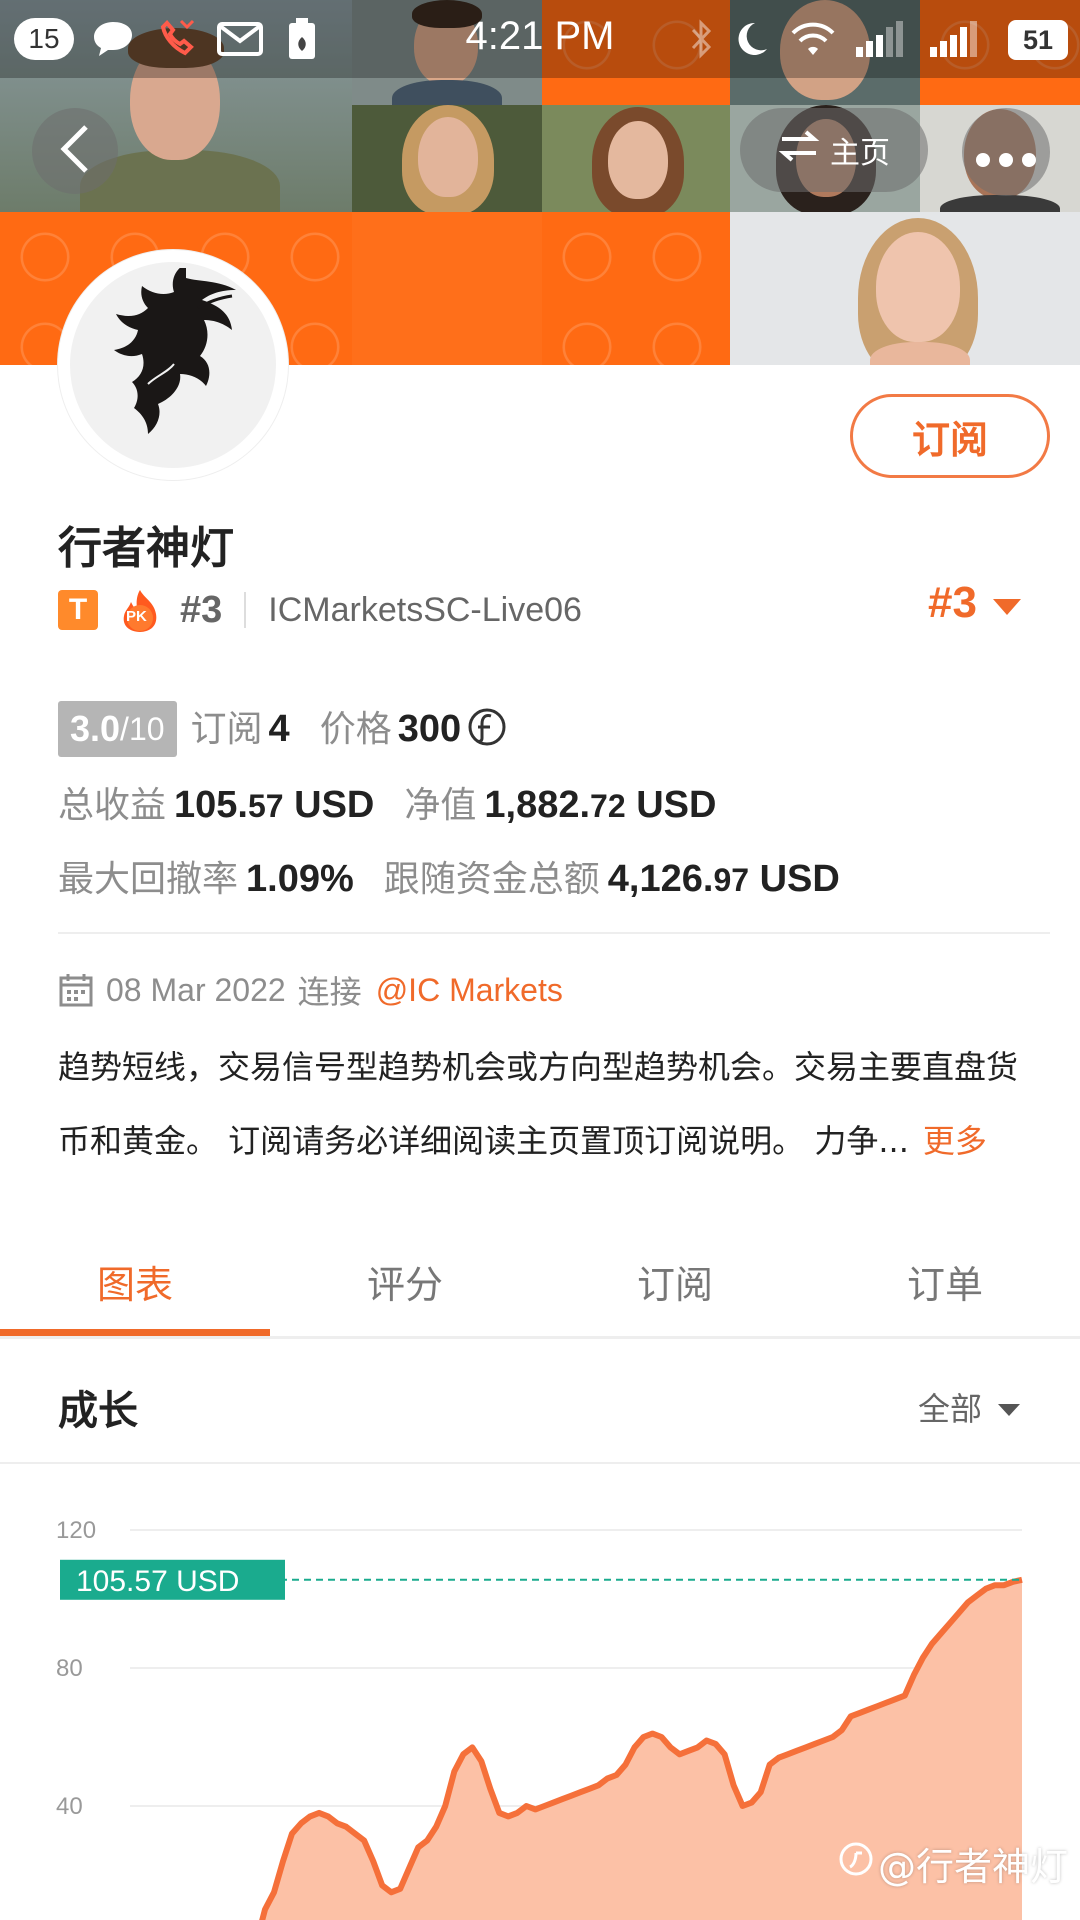 Image resolution: width=1080 pixels, height=1920 pixels. I want to click on connect-date: 08 Mar 2022, so click(196, 989).